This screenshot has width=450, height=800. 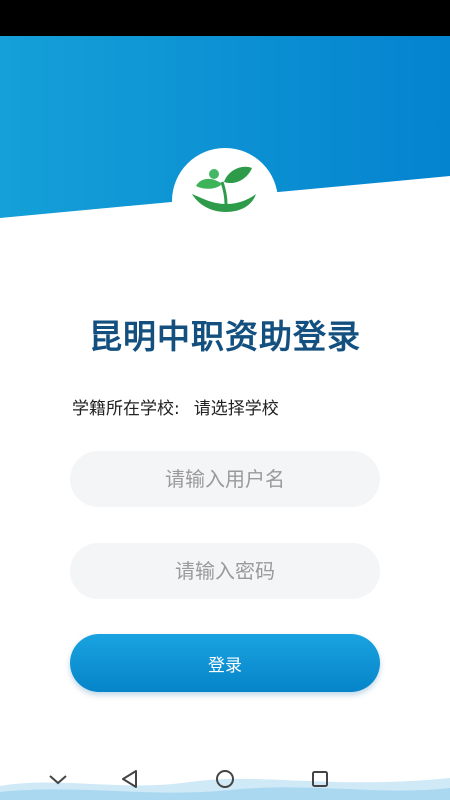 I want to click on username-input, so click(x=225, y=479).